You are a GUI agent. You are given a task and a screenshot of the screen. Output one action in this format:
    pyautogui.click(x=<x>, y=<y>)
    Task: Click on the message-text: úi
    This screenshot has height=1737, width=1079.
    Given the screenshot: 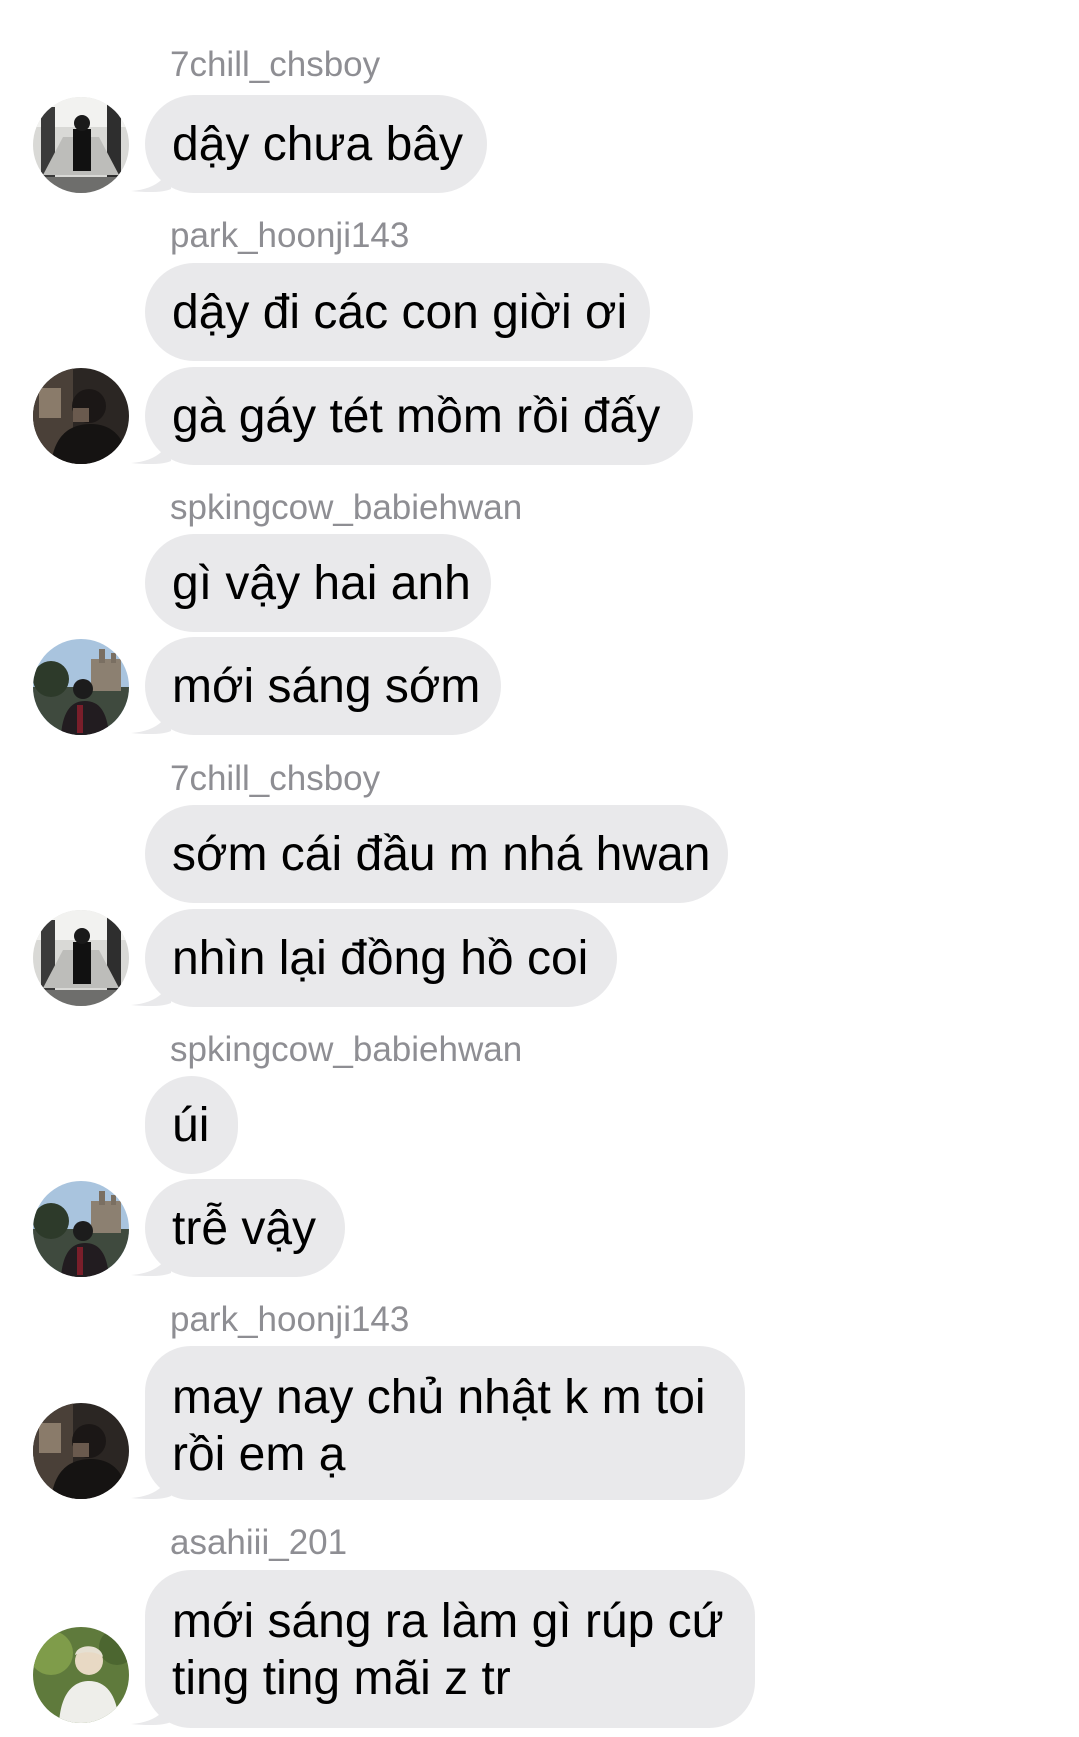 What is the action you would take?
    pyautogui.click(x=191, y=1125)
    